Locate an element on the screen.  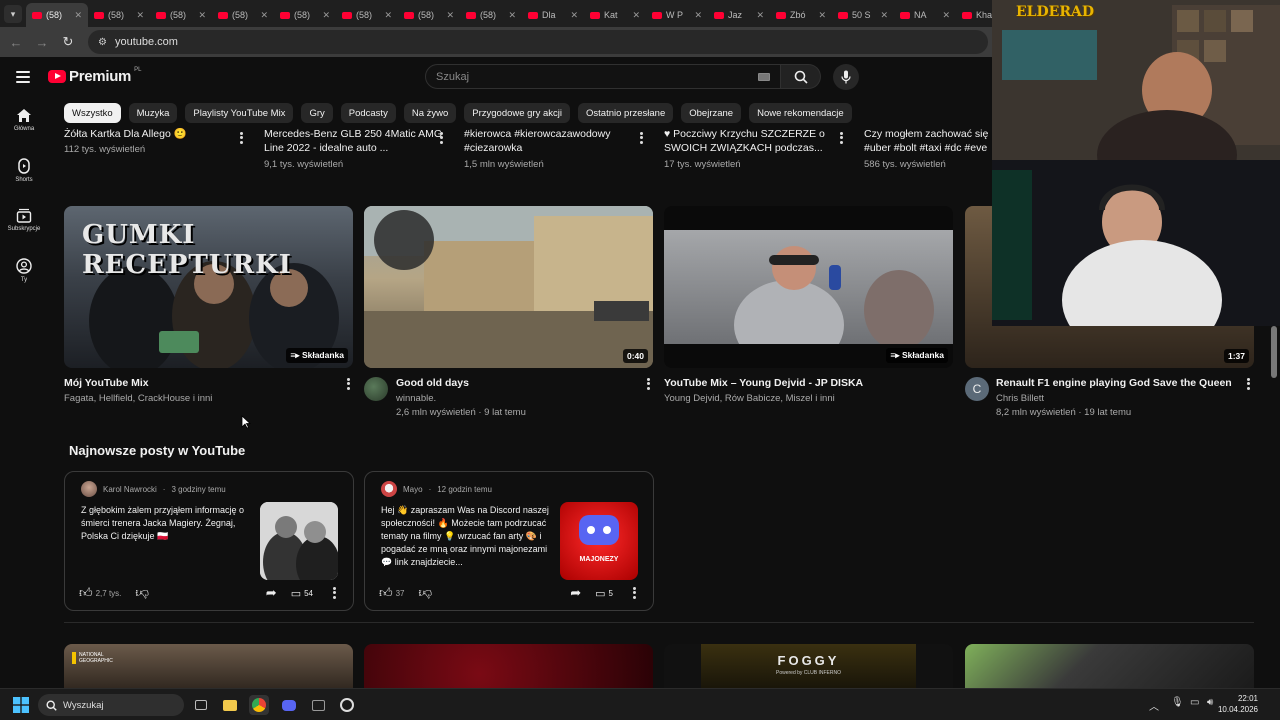
post-image is located at coordinates (299, 541).